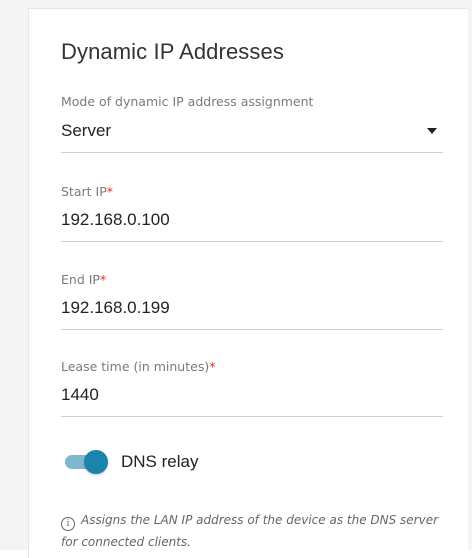 The image size is (472, 558). What do you see at coordinates (252, 280) in the screenshot?
I see `end-ip-label: End IP*` at bounding box center [252, 280].